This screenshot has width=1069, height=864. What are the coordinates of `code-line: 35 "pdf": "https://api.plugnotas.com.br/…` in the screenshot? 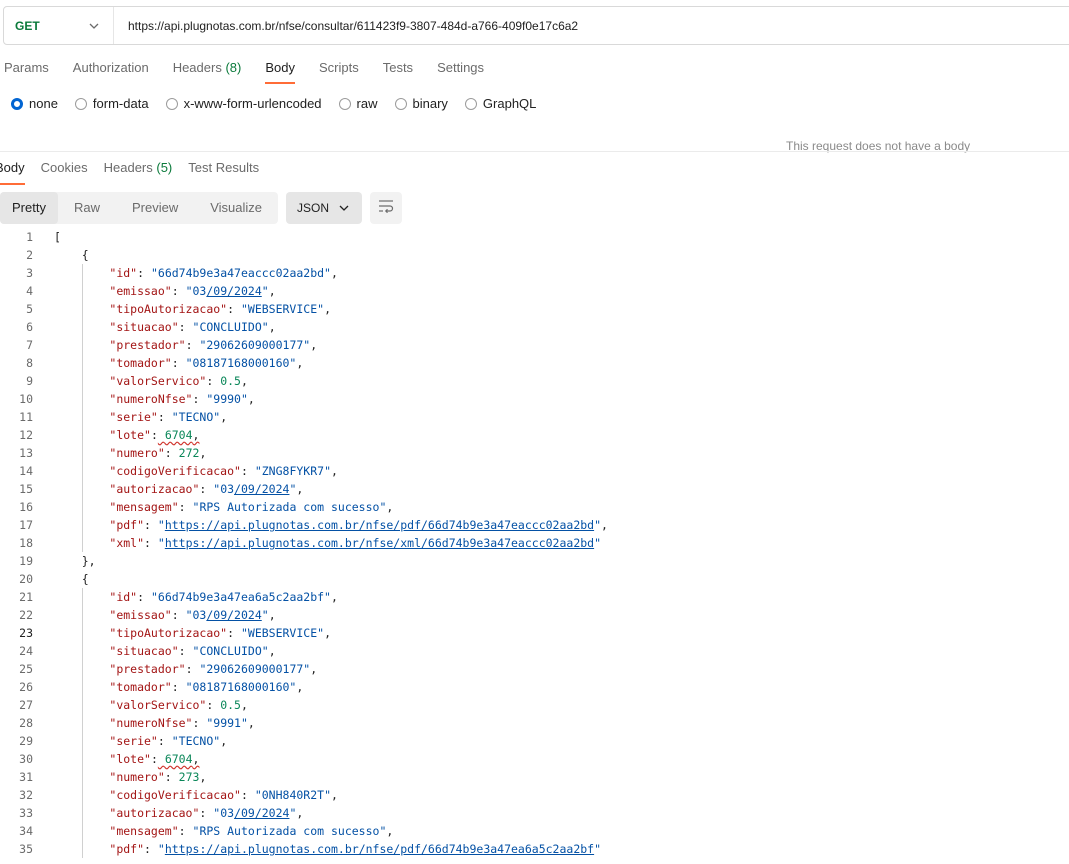 It's located at (534, 849).